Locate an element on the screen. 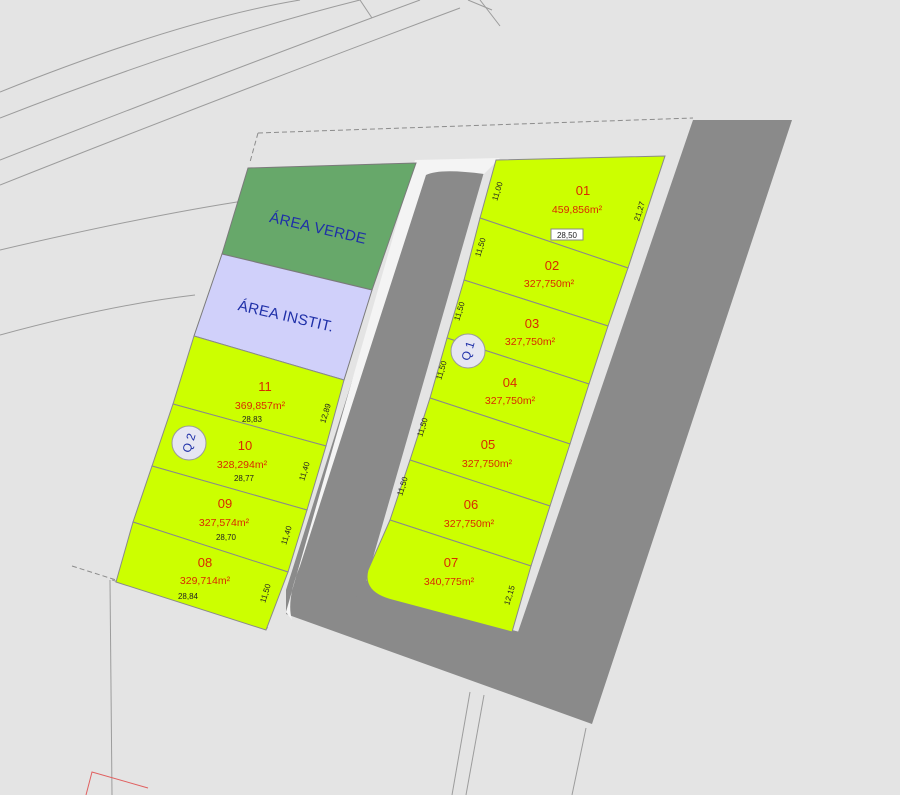 The width and height of the screenshot is (900, 795). lot-09-number: 09 is located at coordinates (225, 503).